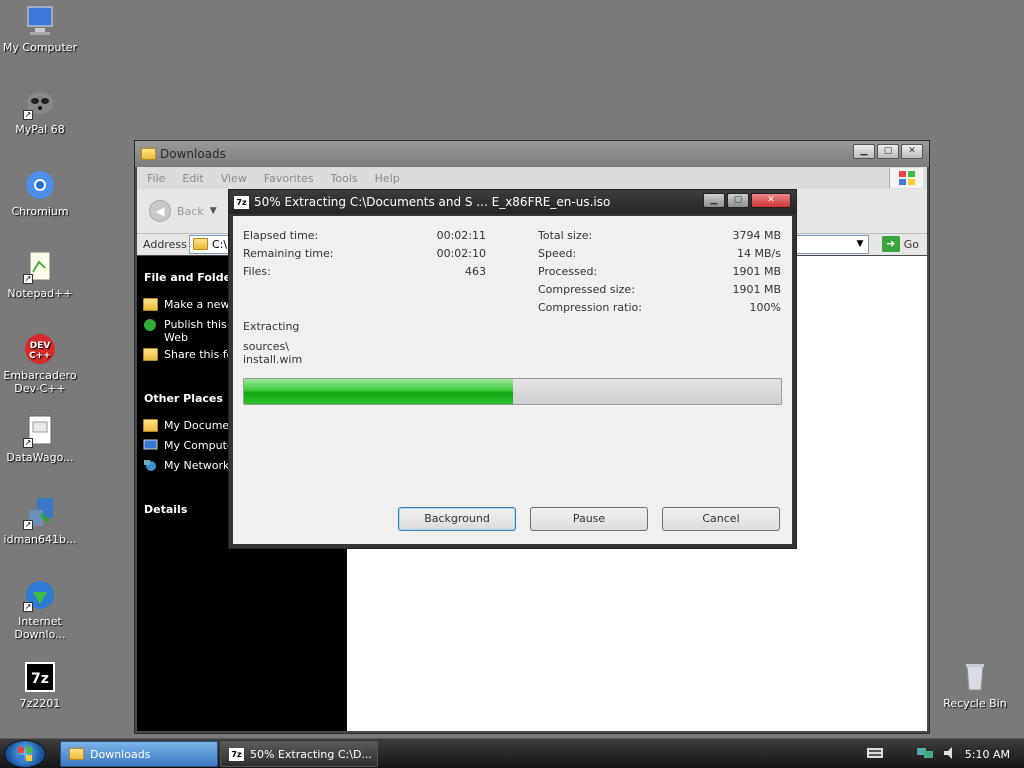 The width and height of the screenshot is (1024, 768). I want to click on start-button, so click(25, 754).